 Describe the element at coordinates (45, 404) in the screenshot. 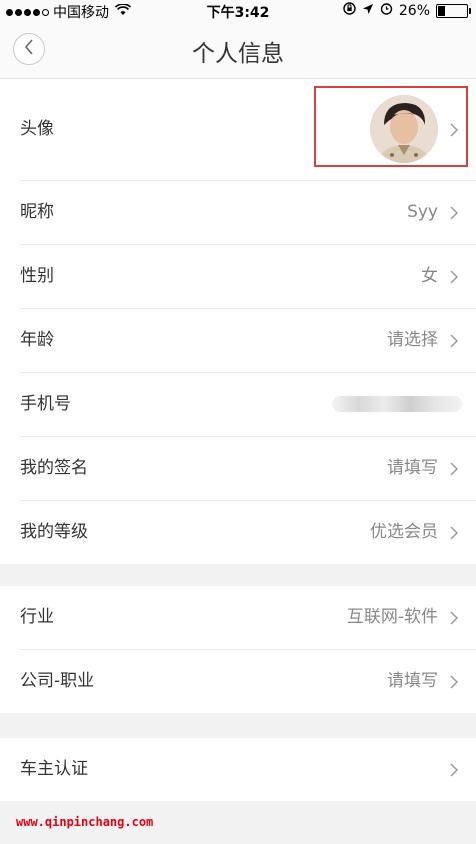

I see `phone-label: 手机号` at that location.